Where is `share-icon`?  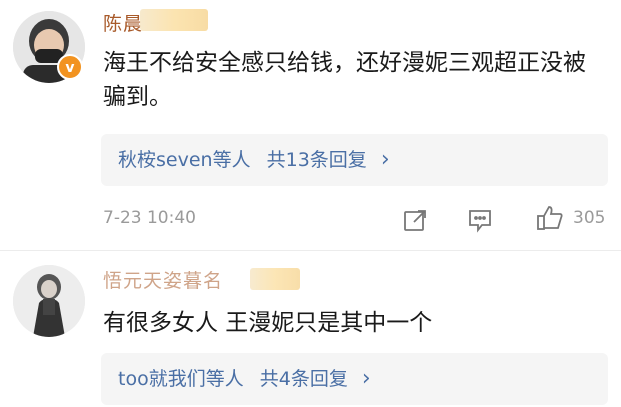
share-icon is located at coordinates (415, 220).